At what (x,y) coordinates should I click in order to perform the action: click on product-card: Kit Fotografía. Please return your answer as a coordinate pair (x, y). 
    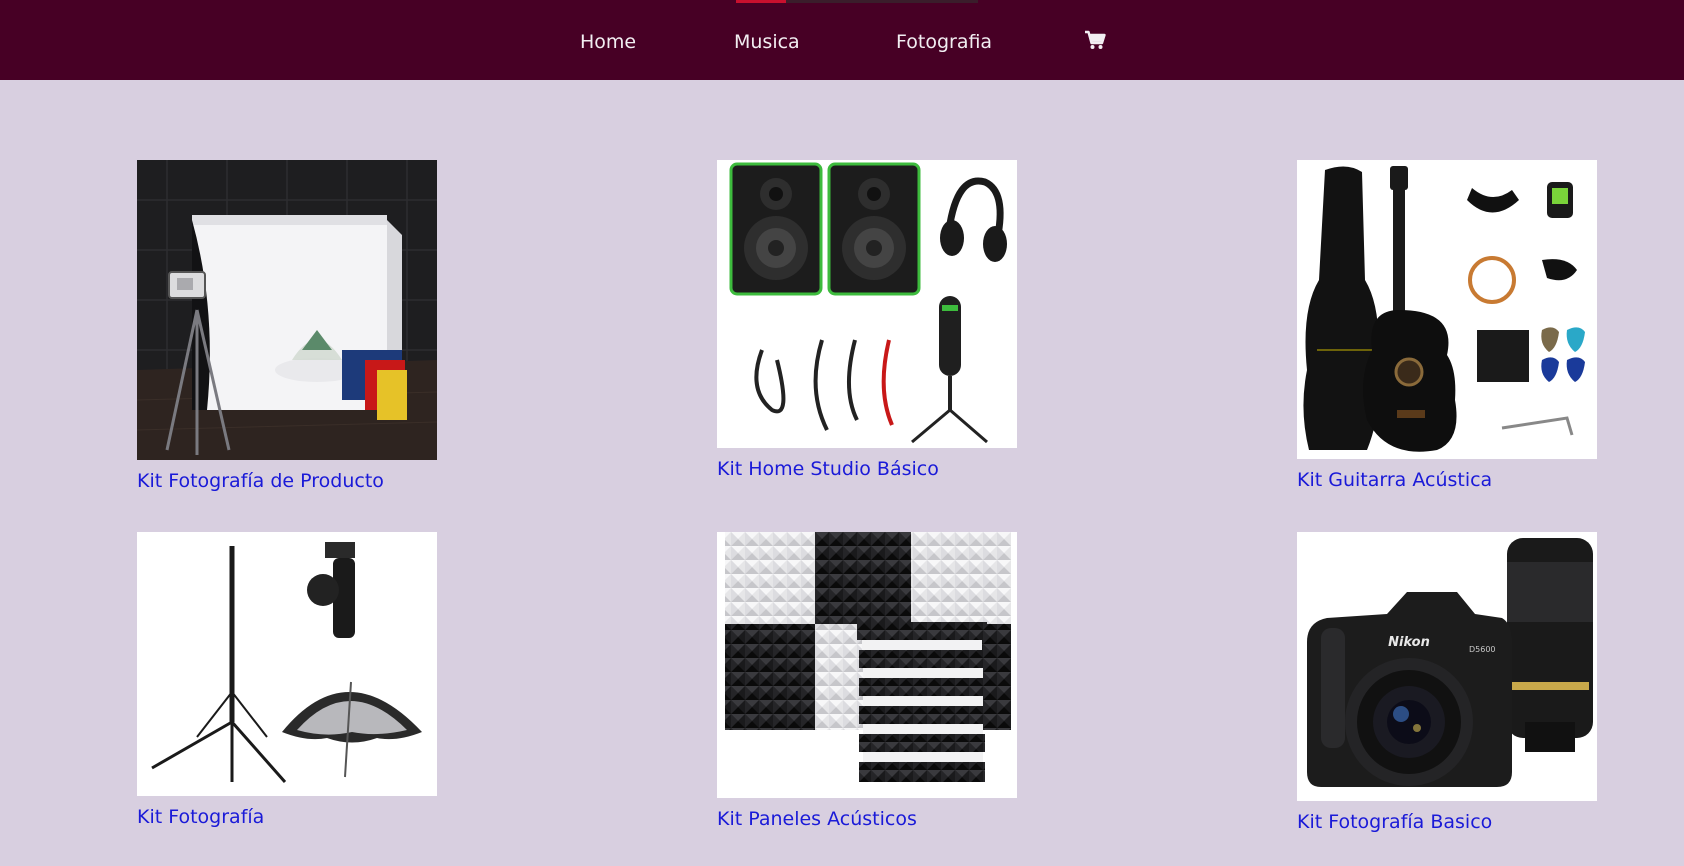
    Looking at the image, I should click on (287, 680).